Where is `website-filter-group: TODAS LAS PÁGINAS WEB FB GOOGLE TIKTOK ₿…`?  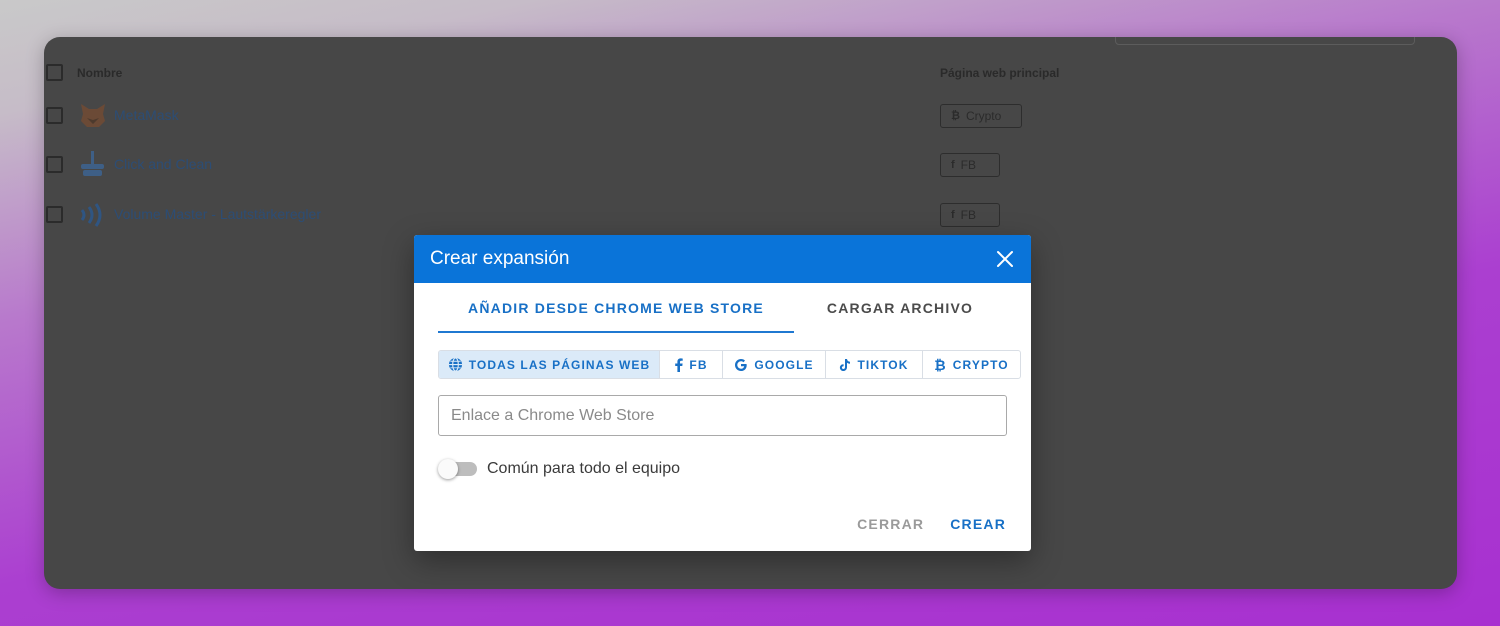 website-filter-group: TODAS LAS PÁGINAS WEB FB GOOGLE TIKTOK ₿… is located at coordinates (729, 364).